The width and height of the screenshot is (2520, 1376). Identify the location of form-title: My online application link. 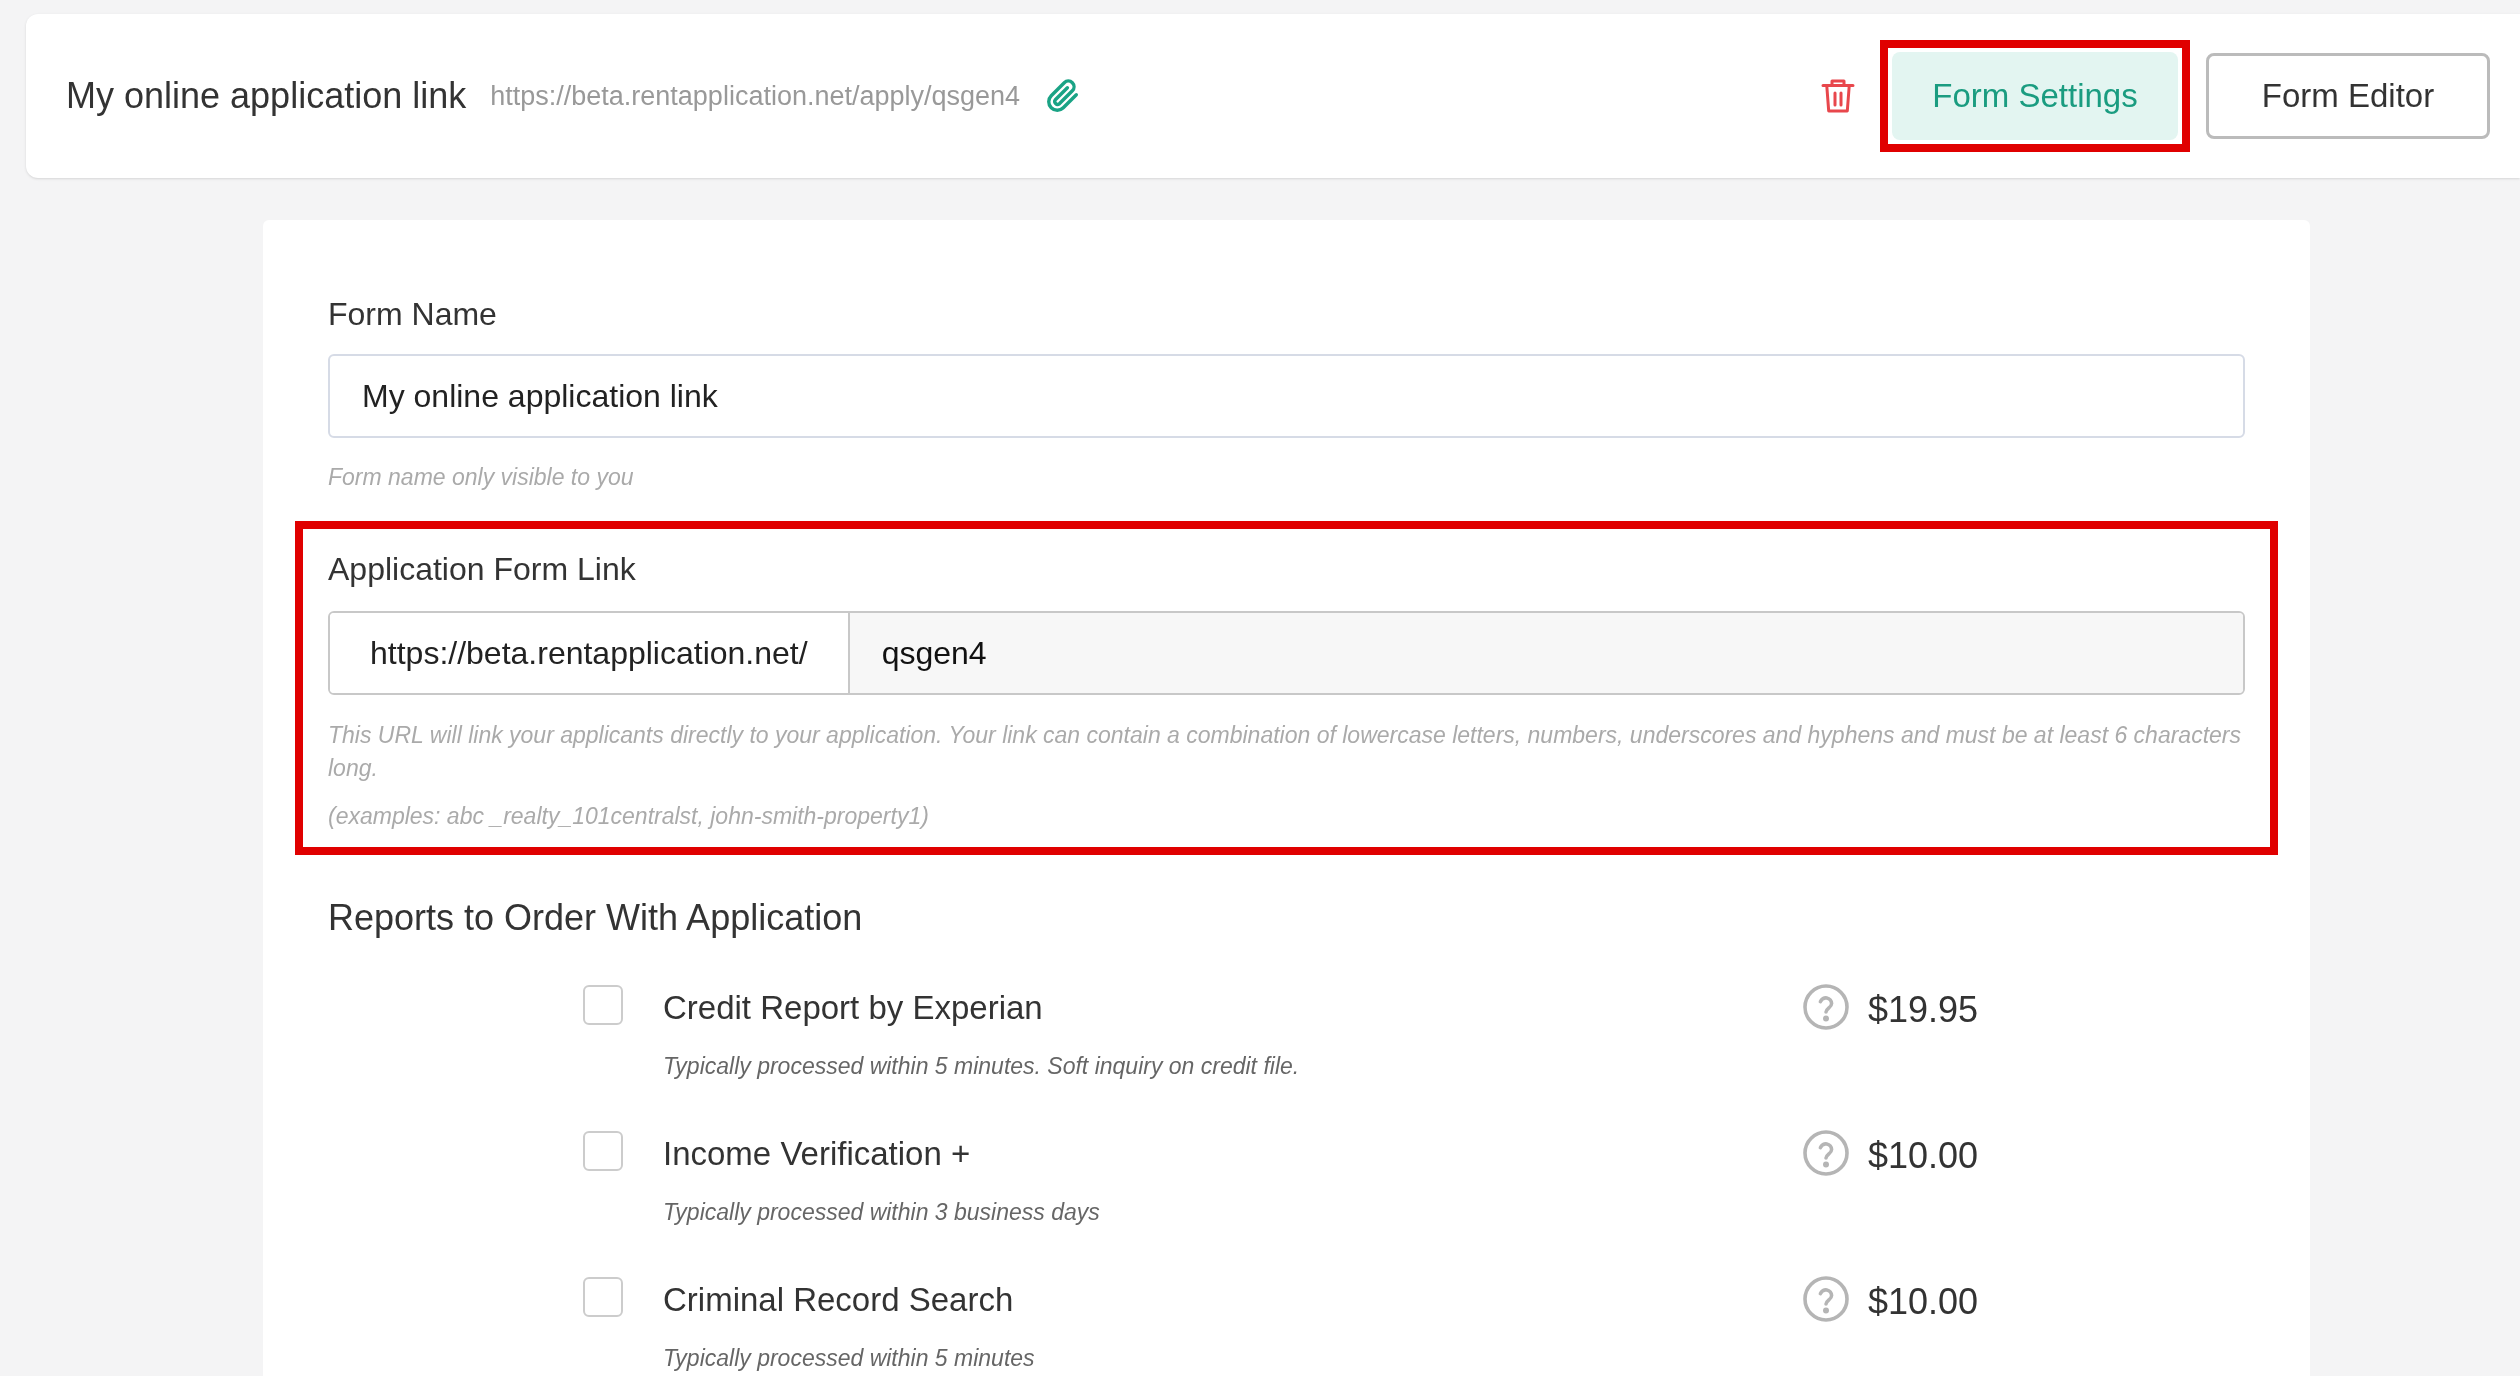
(266, 96).